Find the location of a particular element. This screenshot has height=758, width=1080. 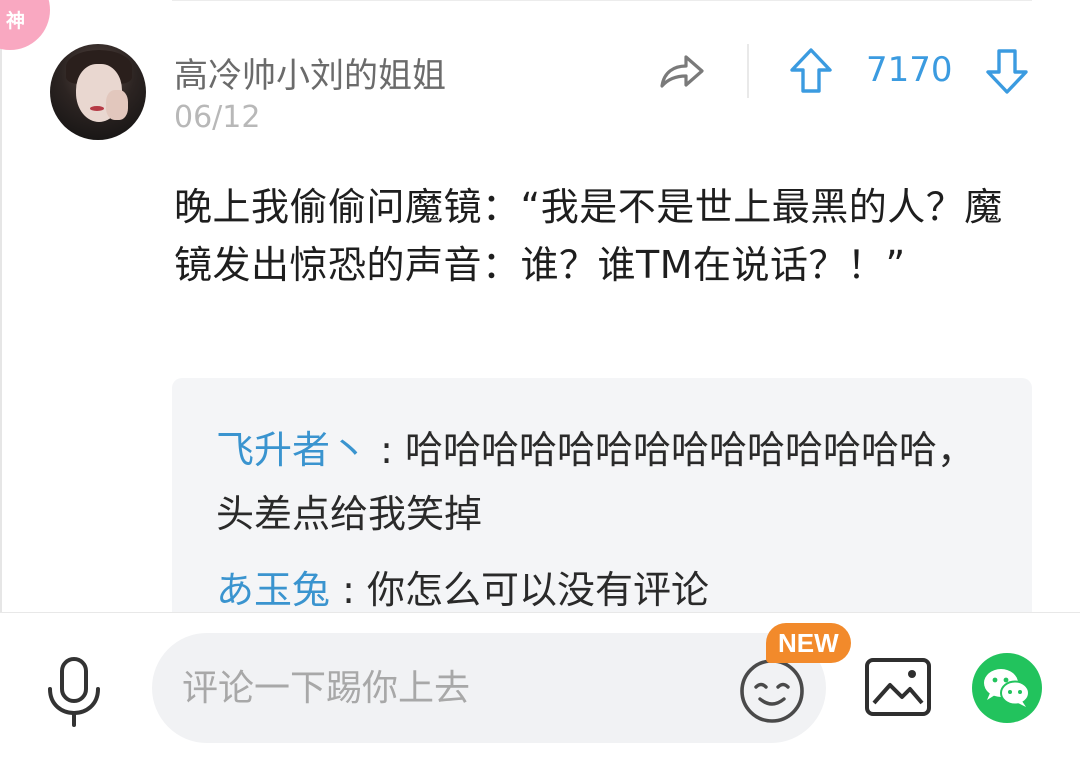

wechat-share-button is located at coordinates (1007, 688).